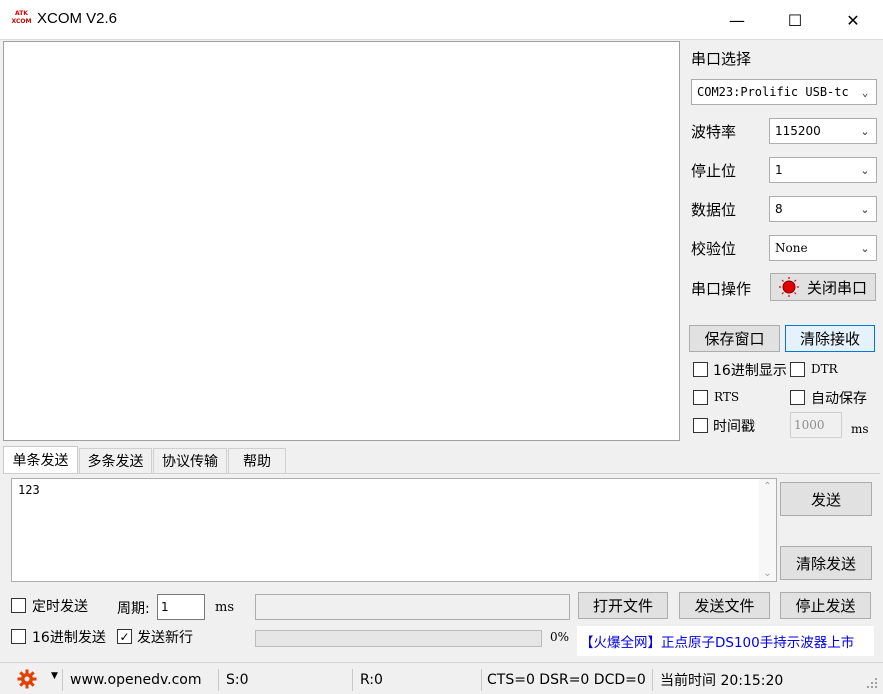 Image resolution: width=883 pixels, height=694 pixels. Describe the element at coordinates (724, 605) in the screenshot. I see `send-file-button: 发送文件` at that location.